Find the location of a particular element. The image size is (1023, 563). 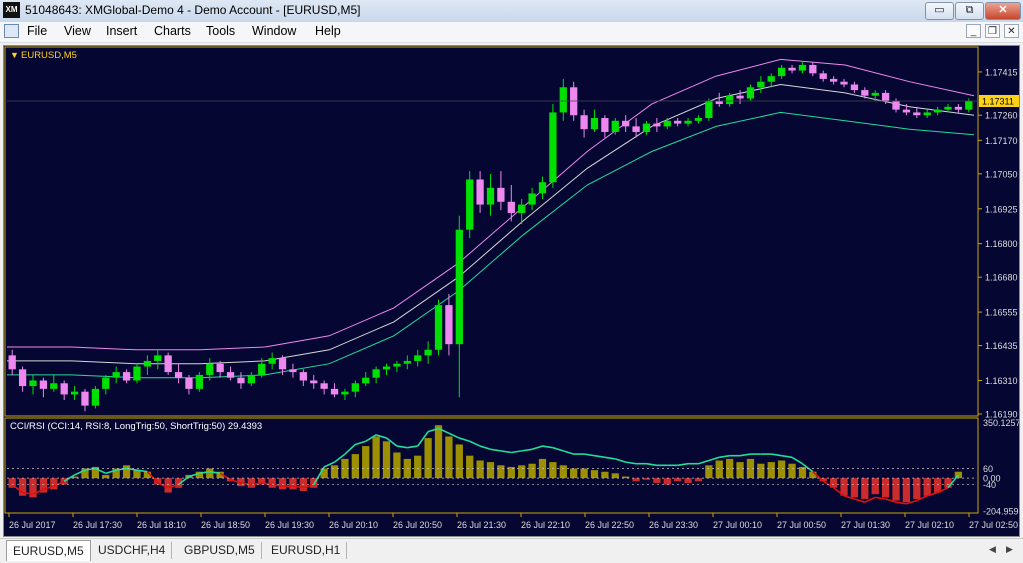

mdi-close-button: ✕ is located at coordinates (1011, 31).